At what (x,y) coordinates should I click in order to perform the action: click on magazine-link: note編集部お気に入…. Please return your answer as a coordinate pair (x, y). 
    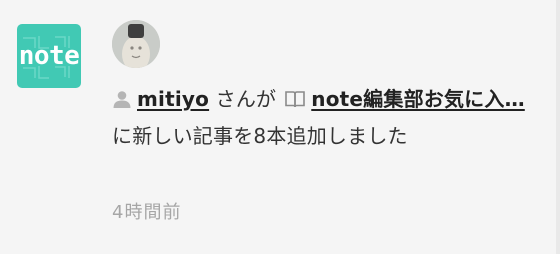
    Looking at the image, I should click on (418, 99).